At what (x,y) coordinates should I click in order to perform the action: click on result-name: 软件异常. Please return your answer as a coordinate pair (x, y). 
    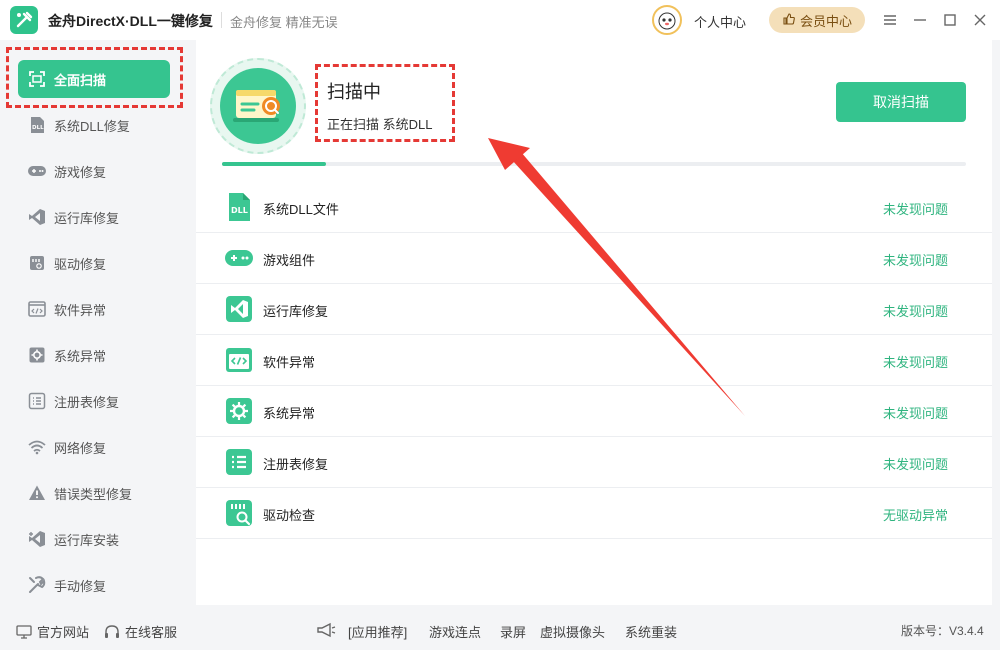
    Looking at the image, I should click on (289, 362).